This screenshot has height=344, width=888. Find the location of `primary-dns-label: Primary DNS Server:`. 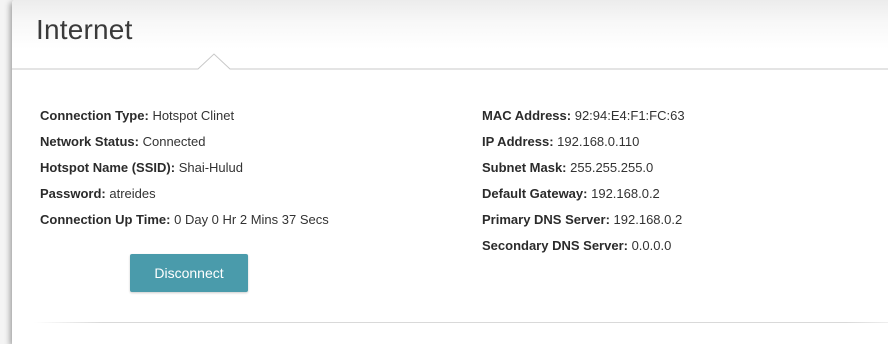

primary-dns-label: Primary DNS Server: is located at coordinates (546, 219).